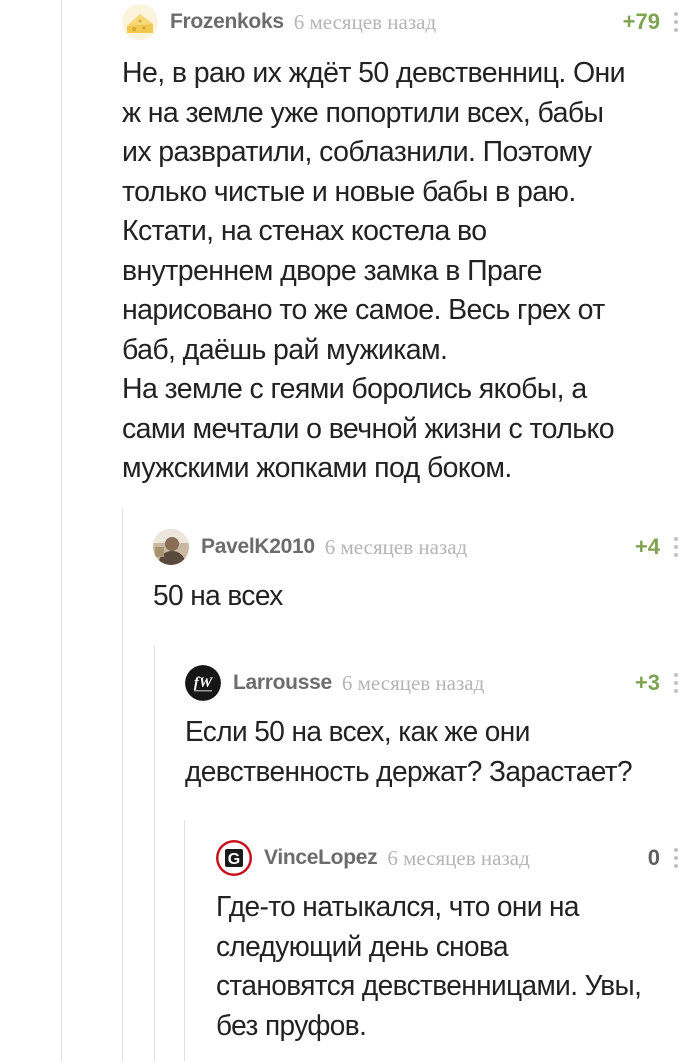  I want to click on comment-header: Frozenkoks 6 месяцев назад +79, so click(411, 22).